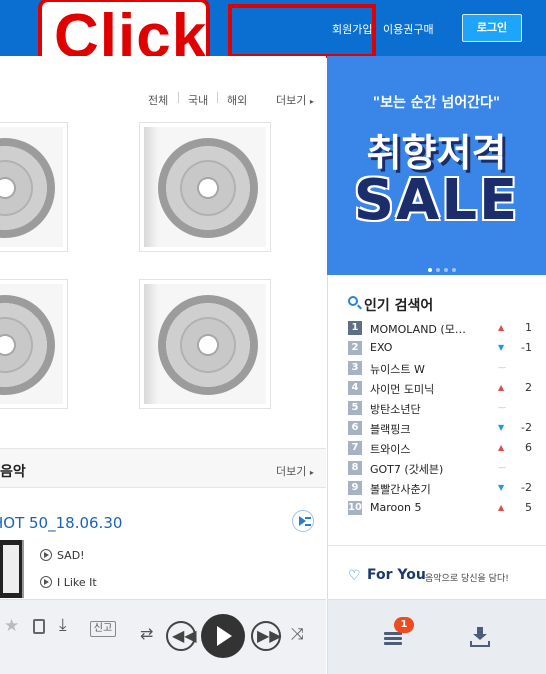 This screenshot has width=546, height=674. Describe the element at coordinates (399, 306) in the screenshot. I see `popular-search-title: 인기 검색어` at that location.